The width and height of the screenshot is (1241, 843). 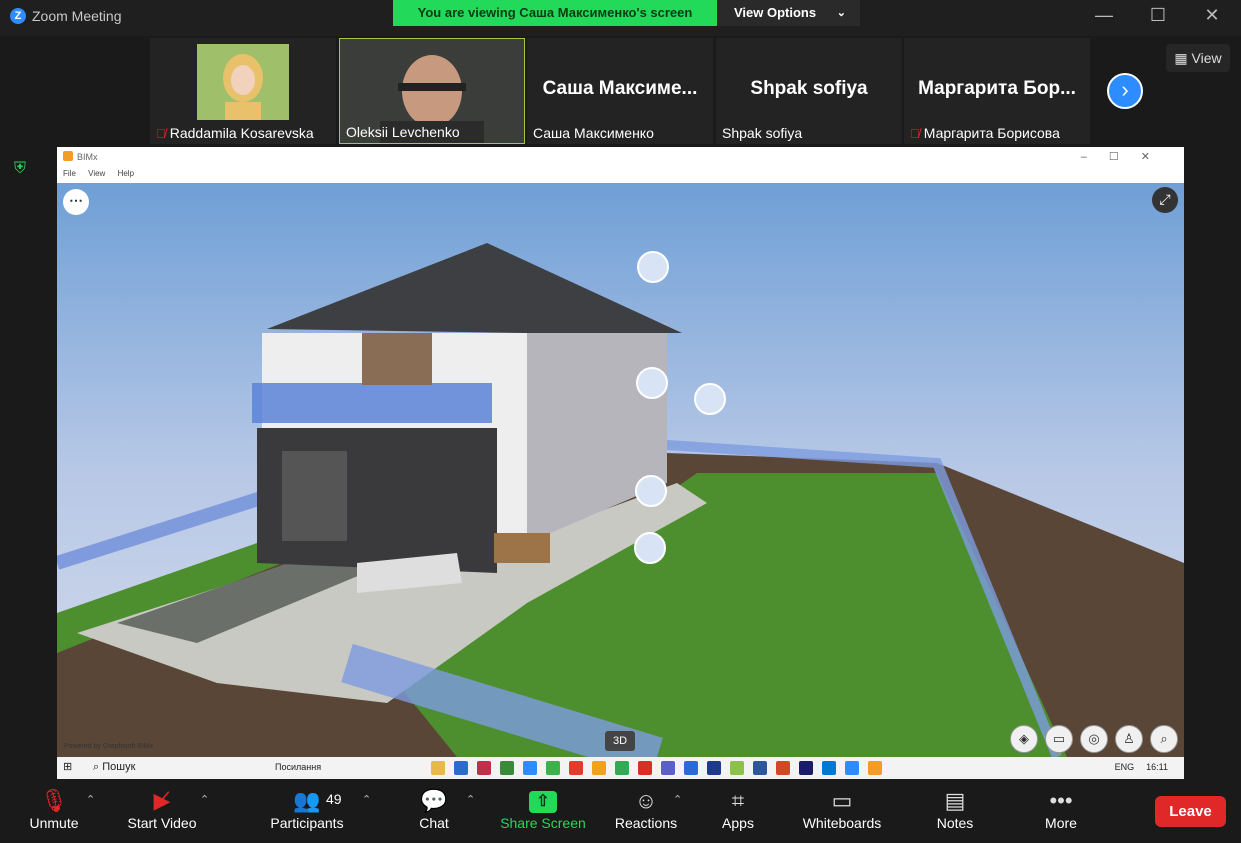 I want to click on reactions-icon: ☺, so click(x=646, y=800).